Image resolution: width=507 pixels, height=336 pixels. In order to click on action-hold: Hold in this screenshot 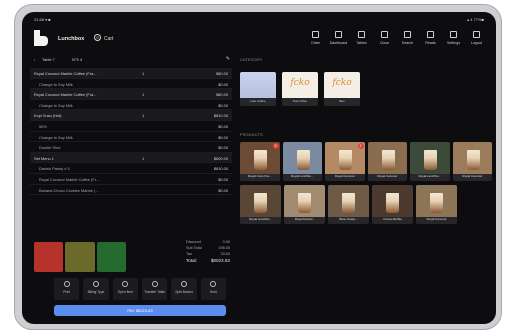, I will do `click(213, 289)`.